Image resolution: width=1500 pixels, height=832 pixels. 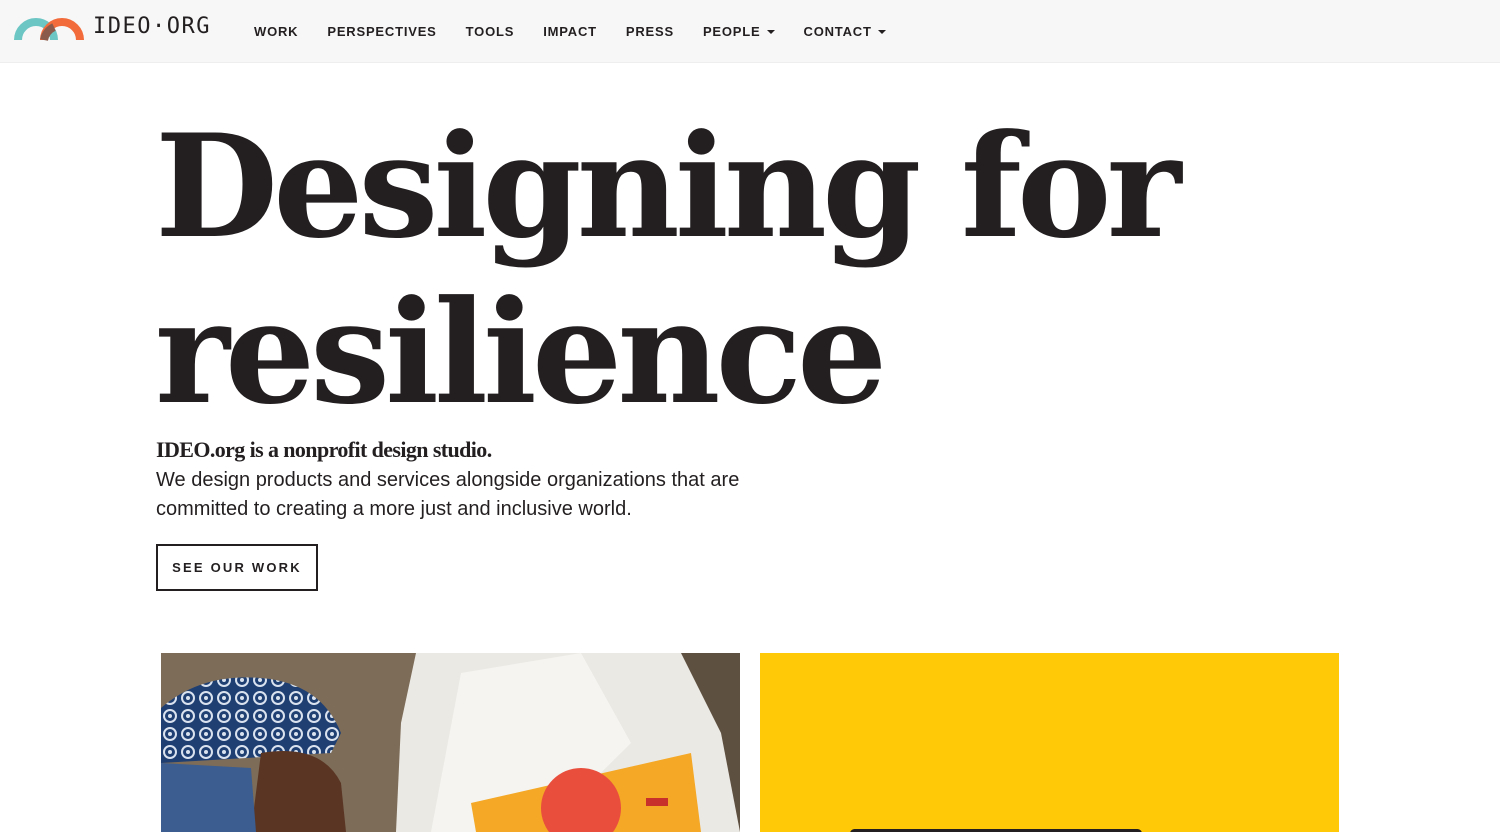 I want to click on nav-item-label: IMPACT, so click(x=570, y=31).